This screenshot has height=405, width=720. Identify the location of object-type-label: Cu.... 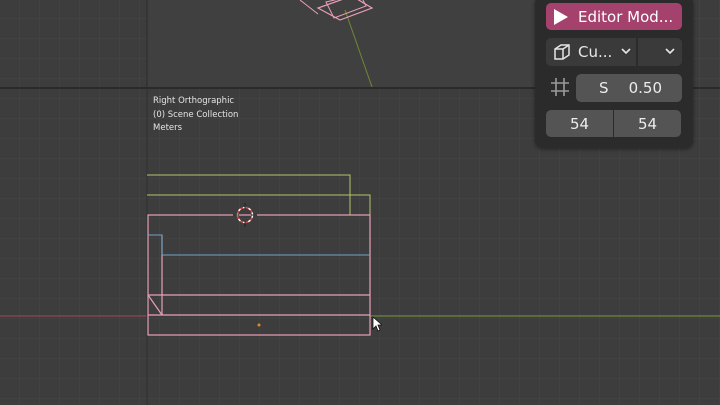
(595, 52).